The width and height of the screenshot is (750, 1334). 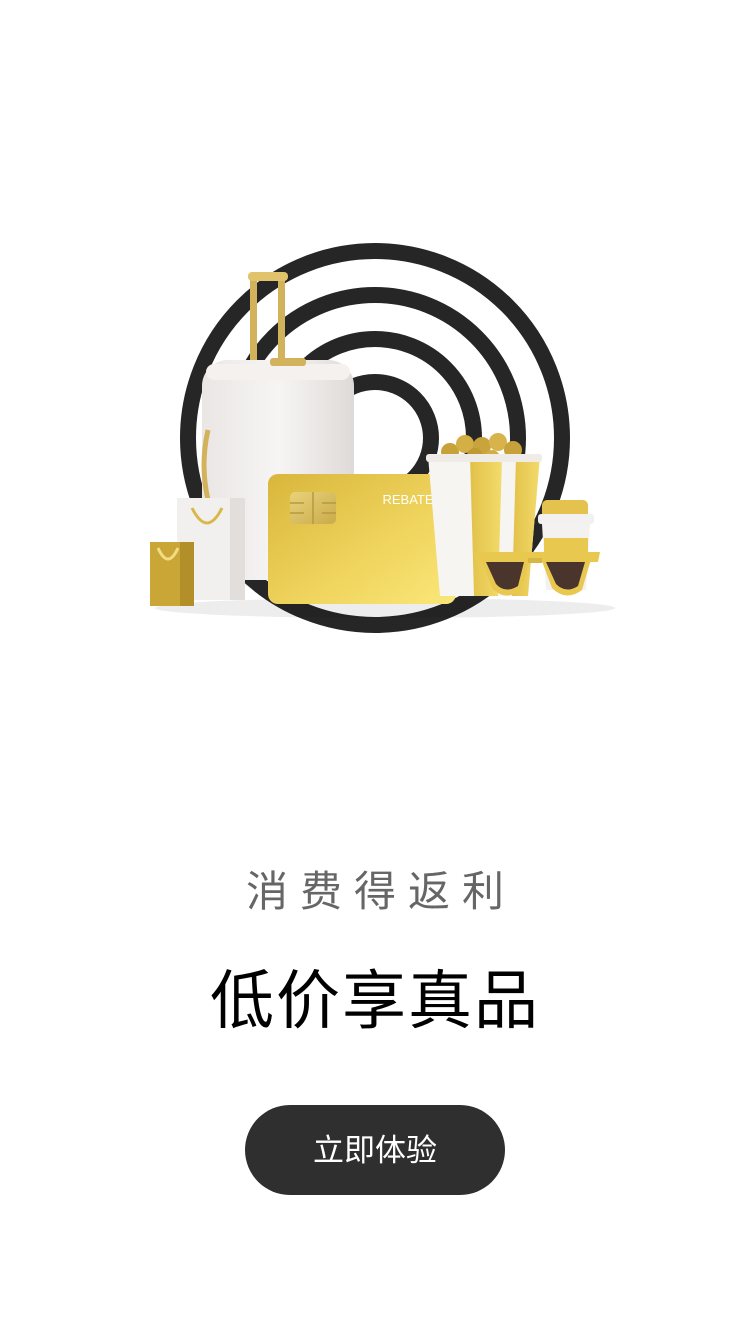 What do you see at coordinates (362, 539) in the screenshot?
I see `rebate-card: REBATE` at bounding box center [362, 539].